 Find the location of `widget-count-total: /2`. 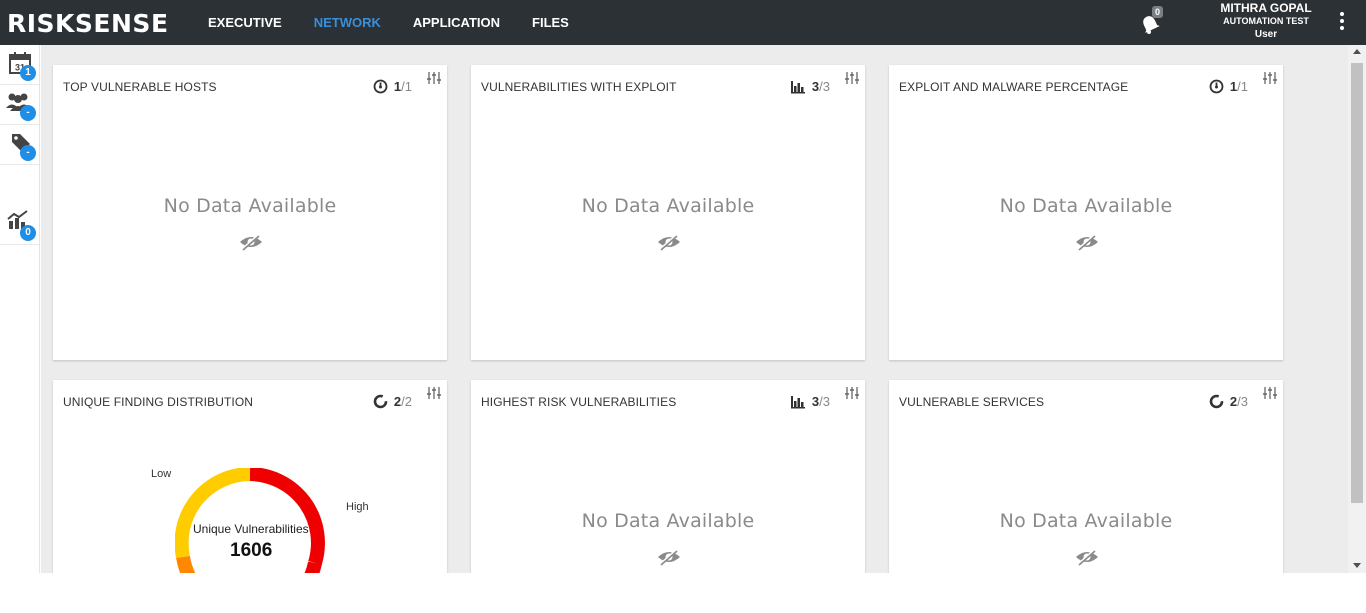

widget-count-total: /2 is located at coordinates (406, 401).